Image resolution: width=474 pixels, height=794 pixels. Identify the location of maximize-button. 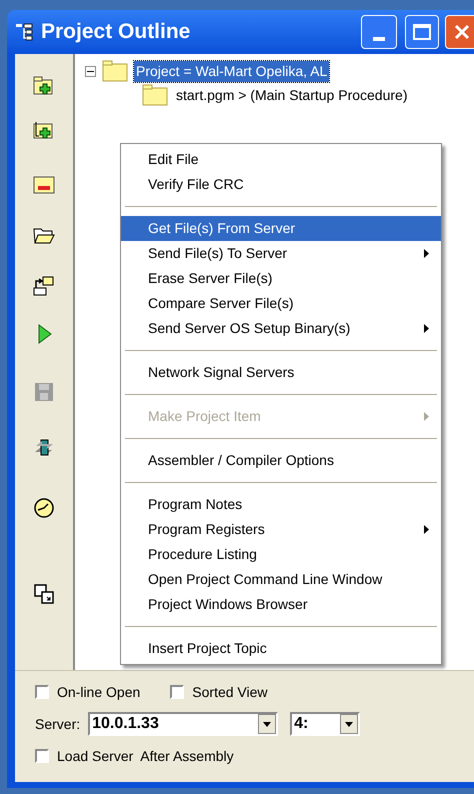
(422, 32).